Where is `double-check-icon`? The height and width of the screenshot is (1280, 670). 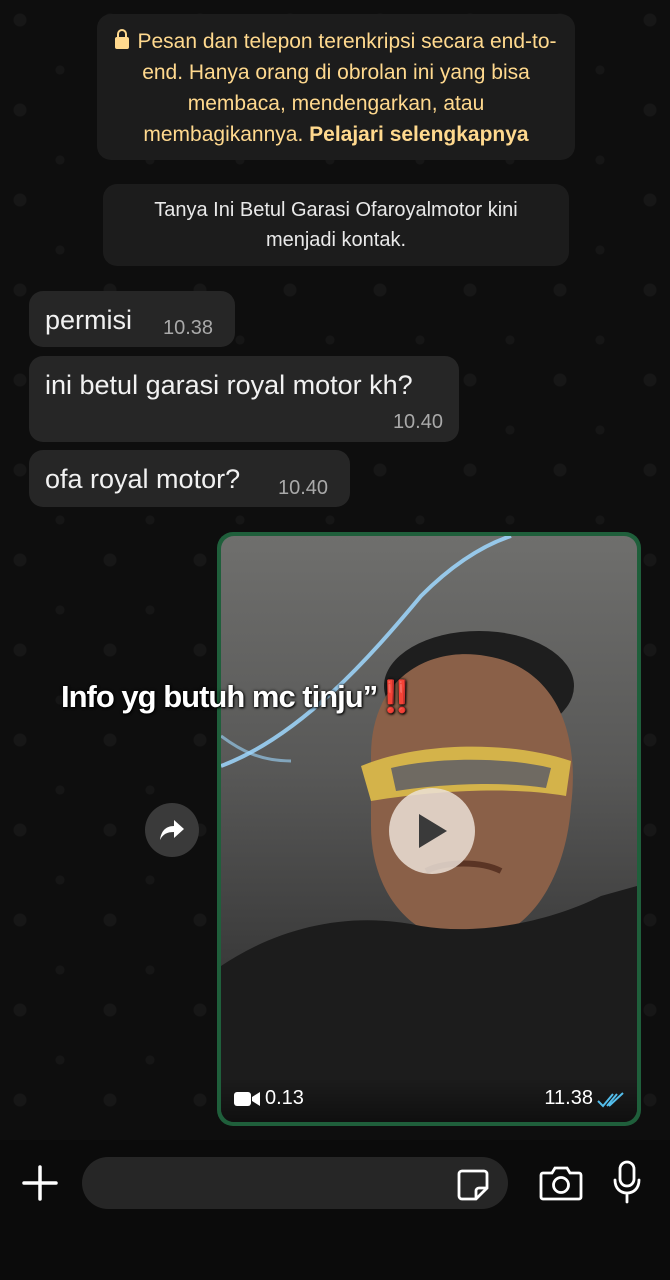
double-check-icon is located at coordinates (610, 1100).